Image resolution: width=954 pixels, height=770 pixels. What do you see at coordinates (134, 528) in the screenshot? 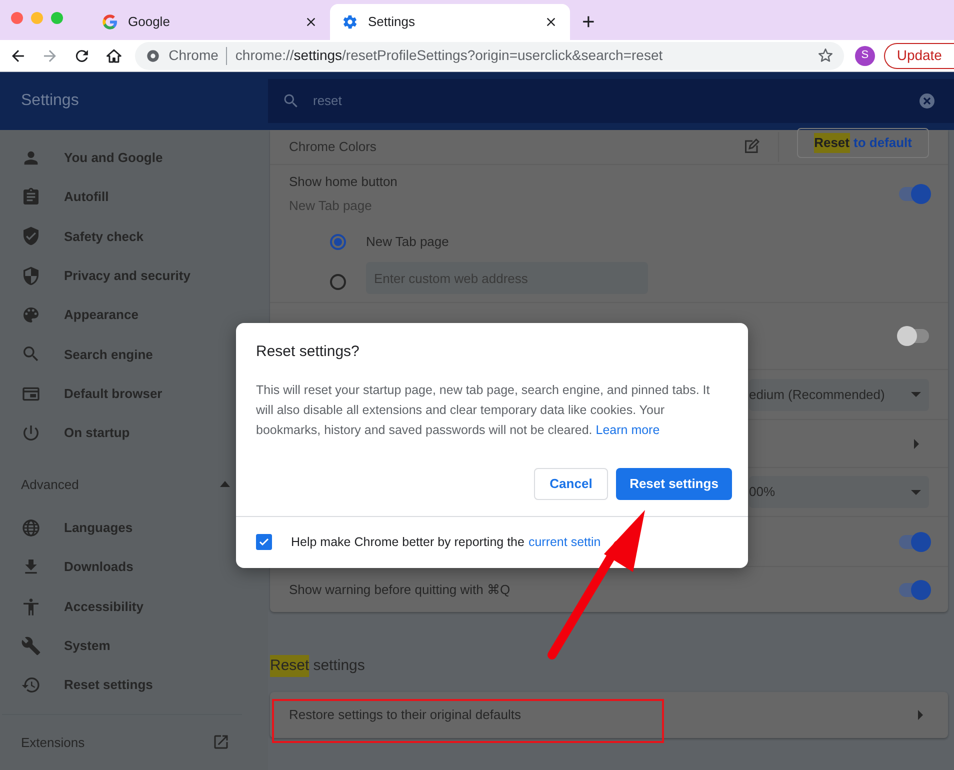
I see `sidebar-item: Languages` at bounding box center [134, 528].